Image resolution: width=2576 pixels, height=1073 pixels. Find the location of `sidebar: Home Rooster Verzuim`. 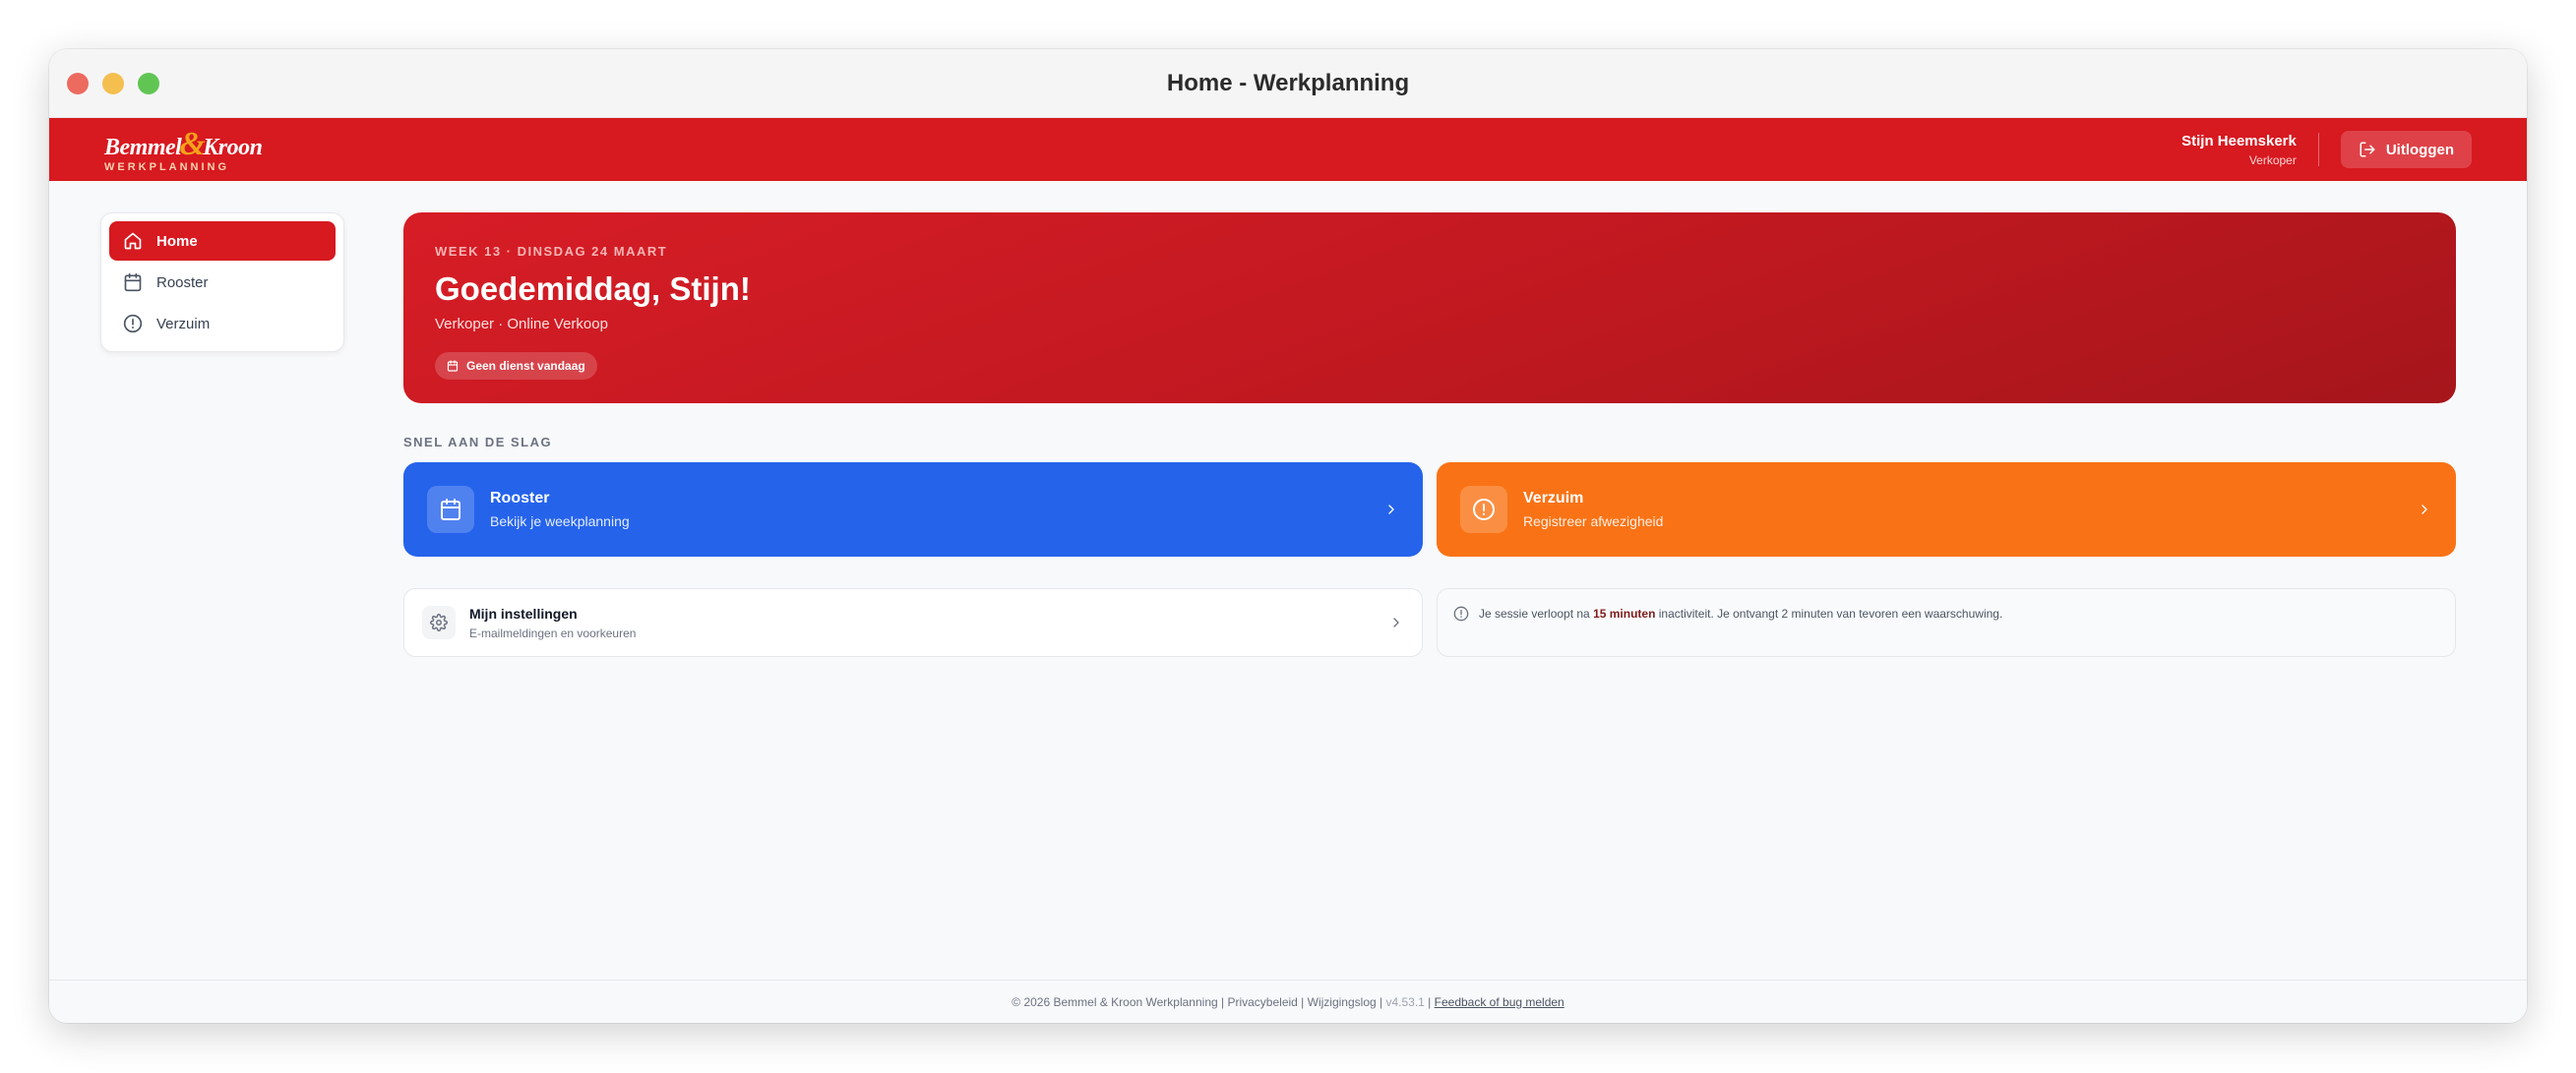

sidebar: Home Rooster Verzuim is located at coordinates (222, 282).